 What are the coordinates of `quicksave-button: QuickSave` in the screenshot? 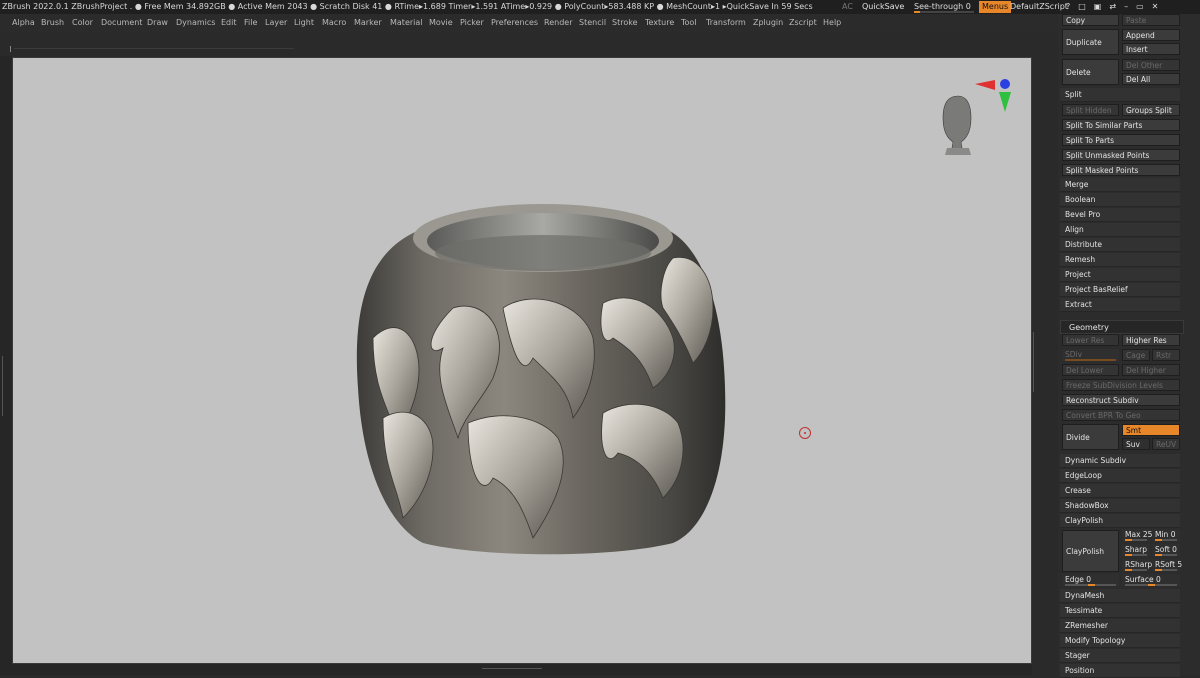 It's located at (883, 7).